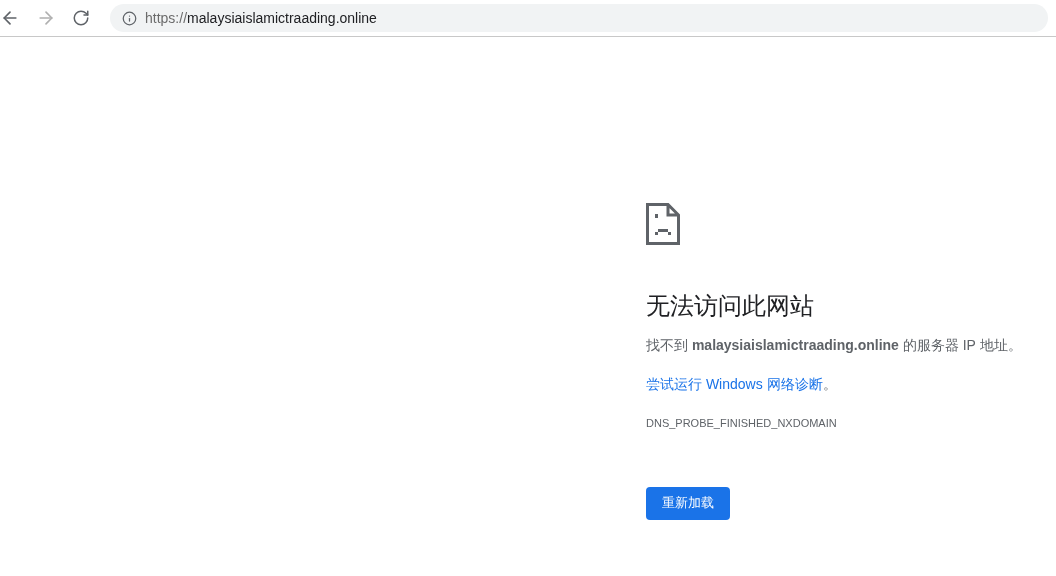  I want to click on address-bar: https://malaysiaislamictraading.online, so click(579, 18).